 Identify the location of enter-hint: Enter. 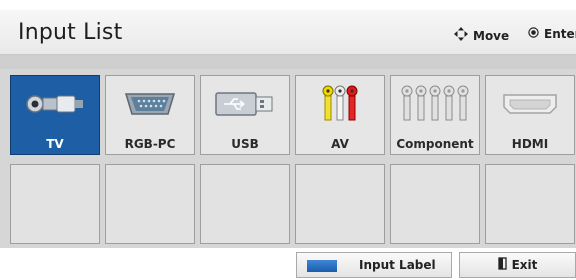
(552, 34).